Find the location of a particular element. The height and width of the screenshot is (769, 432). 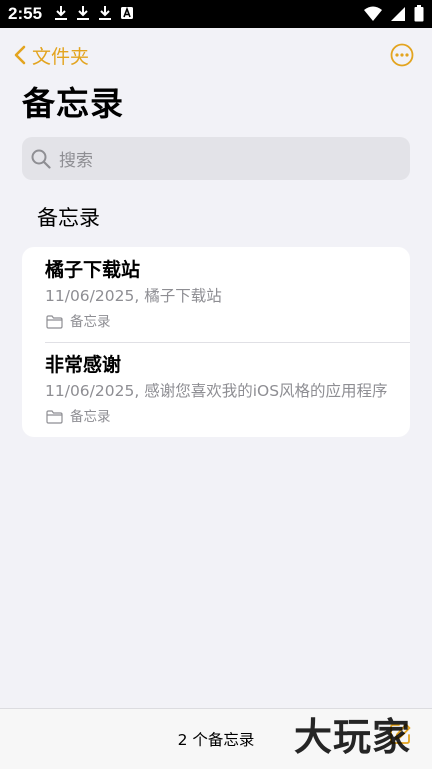

note-item: 非常感谢 11/06/2025, 感谢您喜欢我的iOS风格的应用程序 备忘录 is located at coordinates (216, 389).